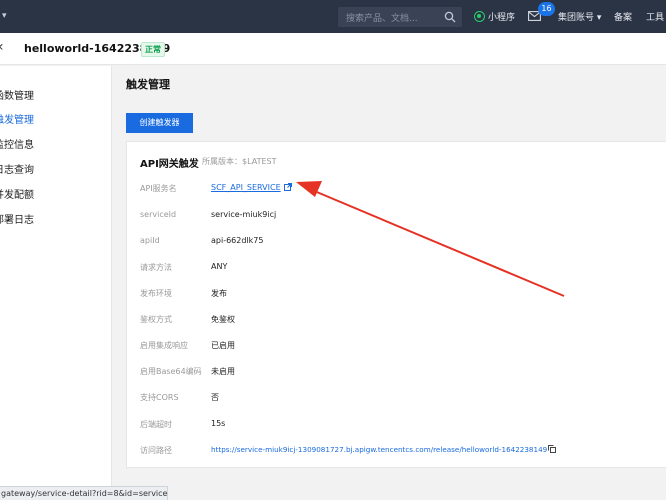 This screenshot has height=500, width=666. I want to click on integrated-response-value: 已启用, so click(223, 345).